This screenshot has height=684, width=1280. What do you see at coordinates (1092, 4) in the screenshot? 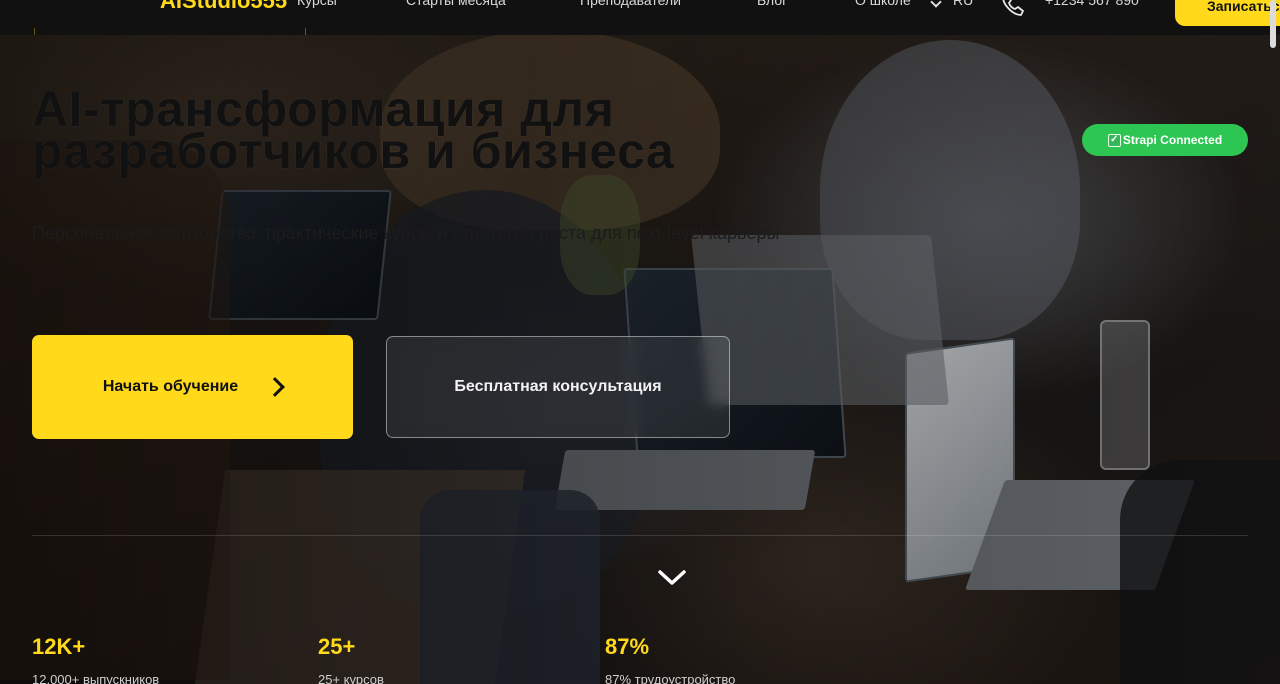
I see `phone-number: +1234 567 890` at bounding box center [1092, 4].